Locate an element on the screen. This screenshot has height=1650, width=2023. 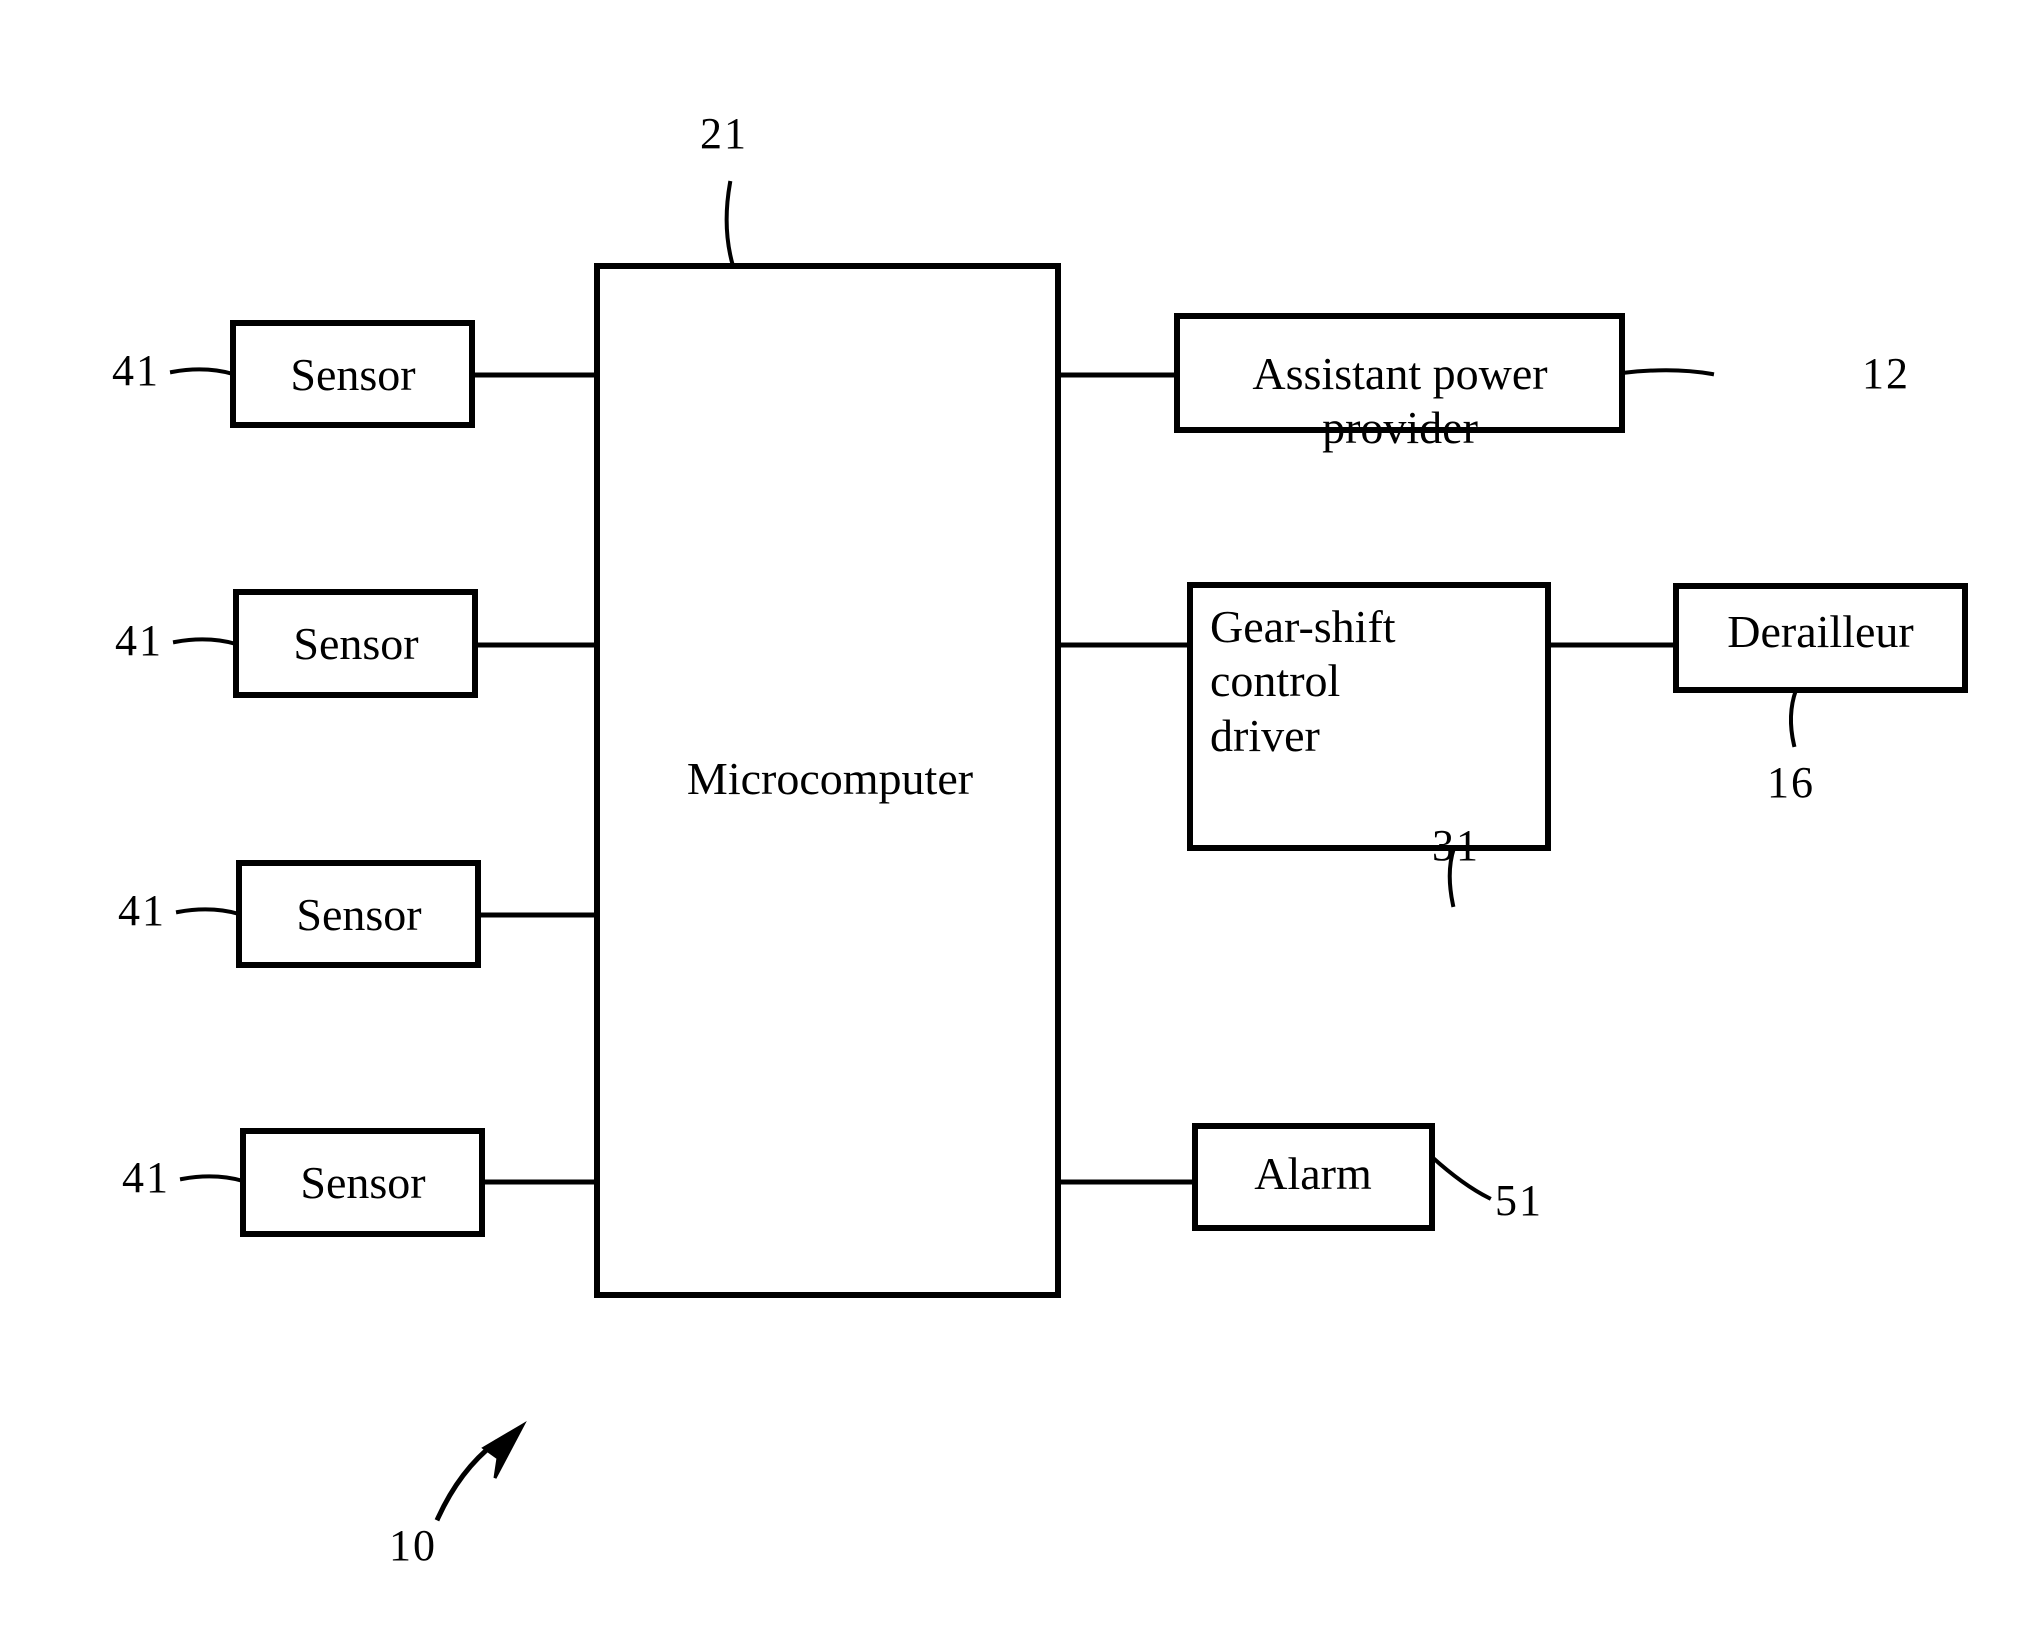
reference-numeral-system: 10 is located at coordinates (413, 1545).